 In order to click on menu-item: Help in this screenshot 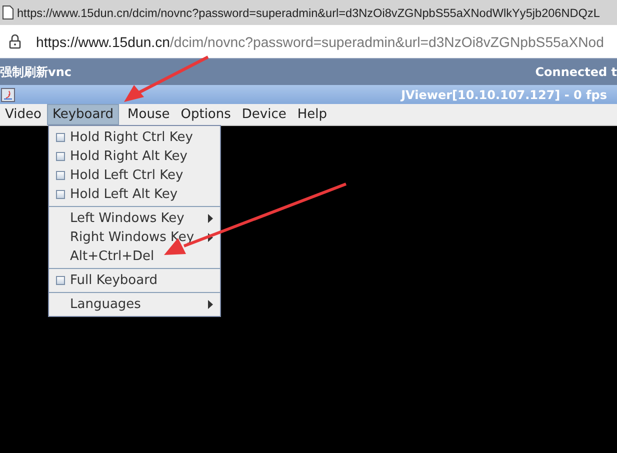, I will do `click(312, 114)`.